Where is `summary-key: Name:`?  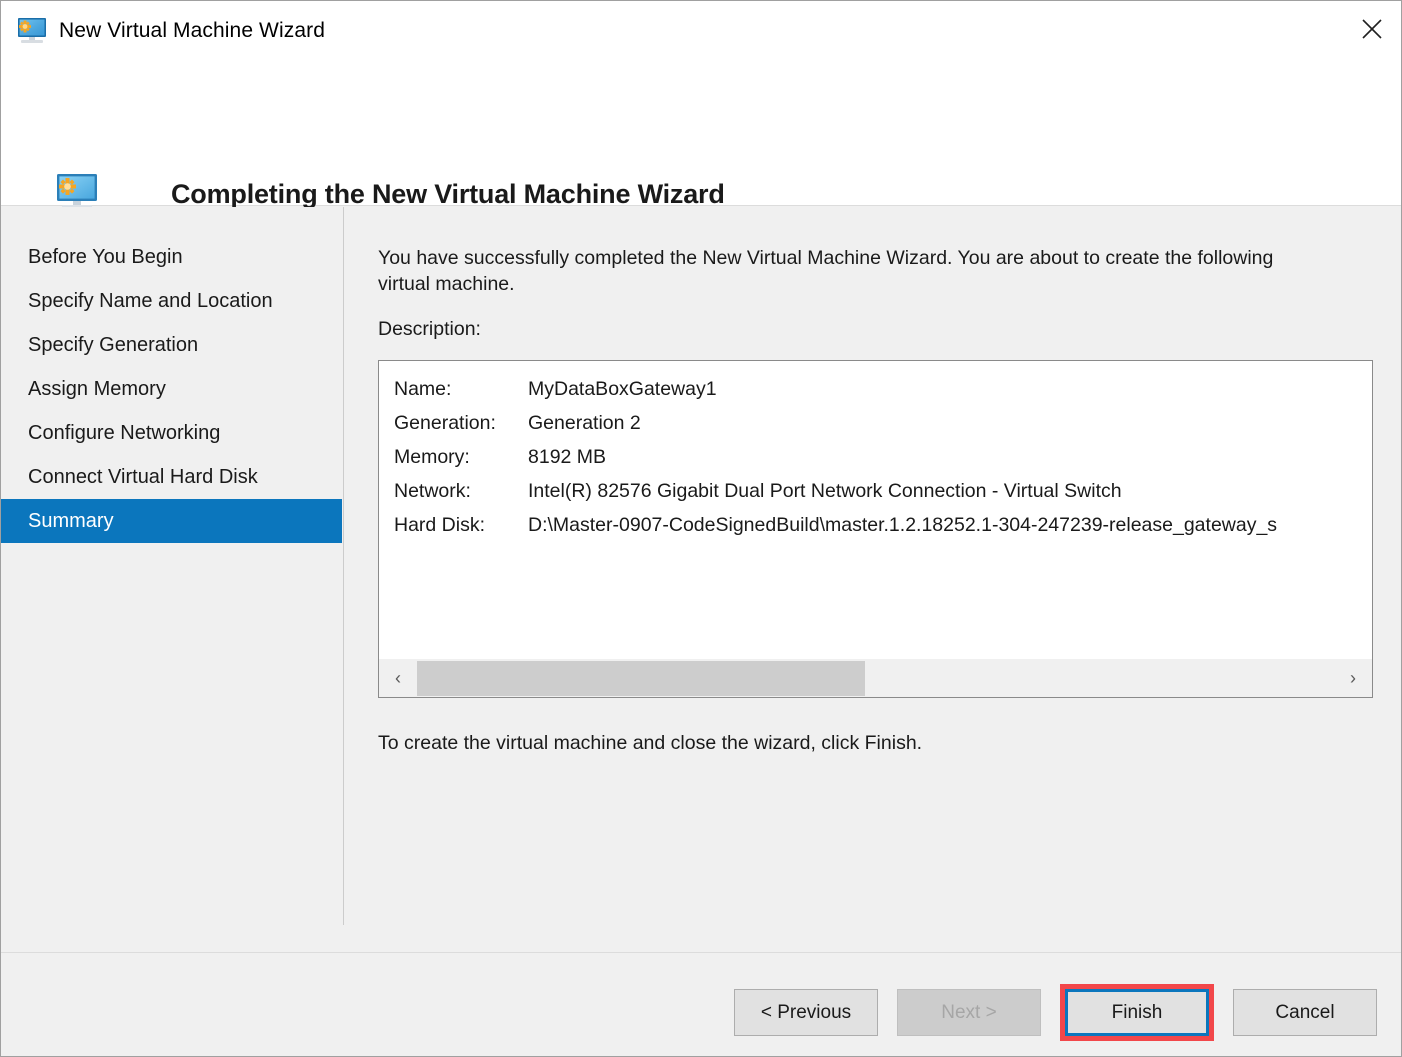
summary-key: Name: is located at coordinates (423, 388).